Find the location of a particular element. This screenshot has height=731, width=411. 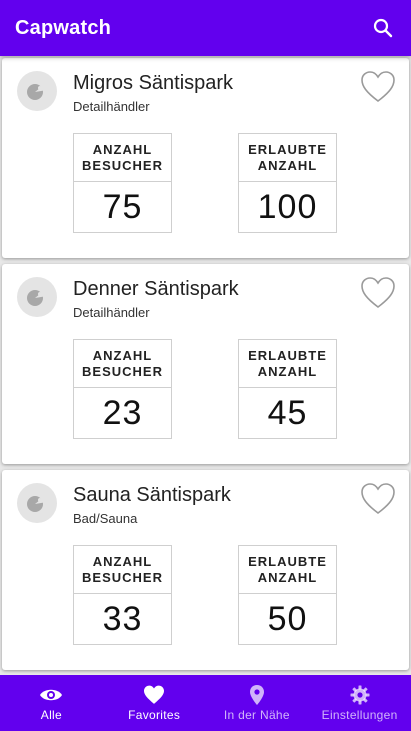

nav-item-settings: Einstellungen is located at coordinates (359, 703).